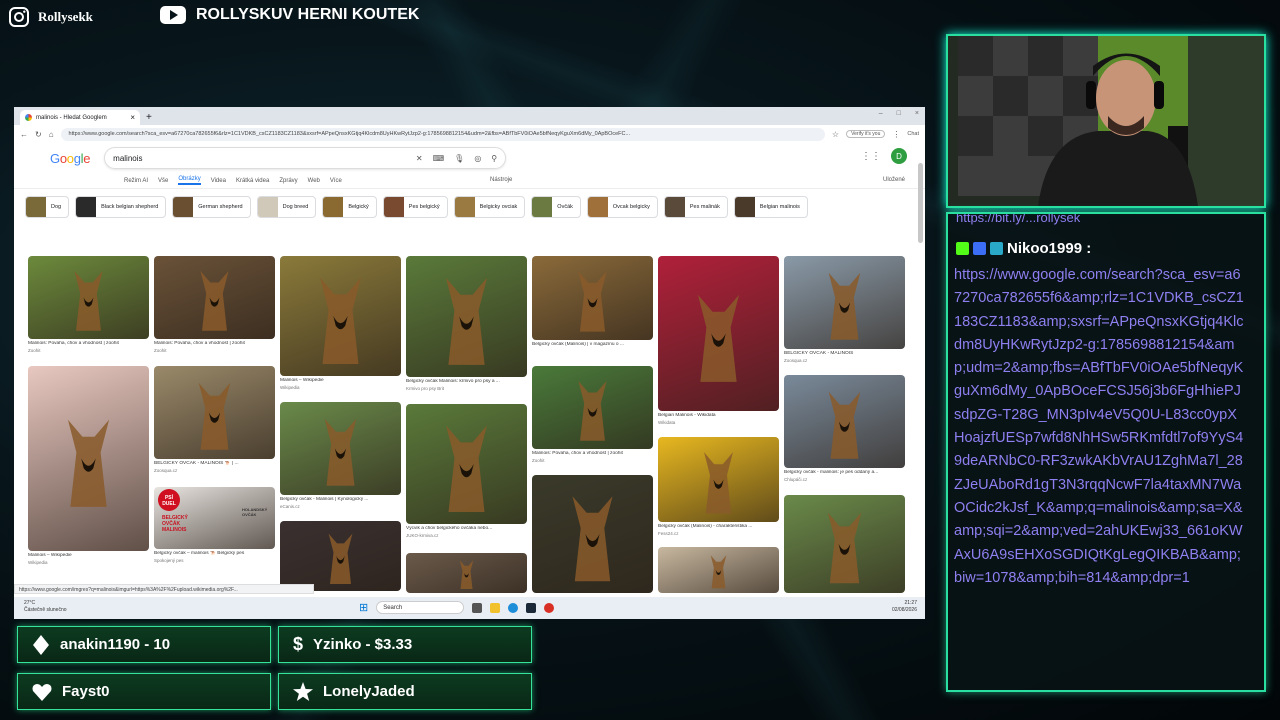  What do you see at coordinates (495, 607) in the screenshot?
I see `file-explorer-icon` at bounding box center [495, 607].